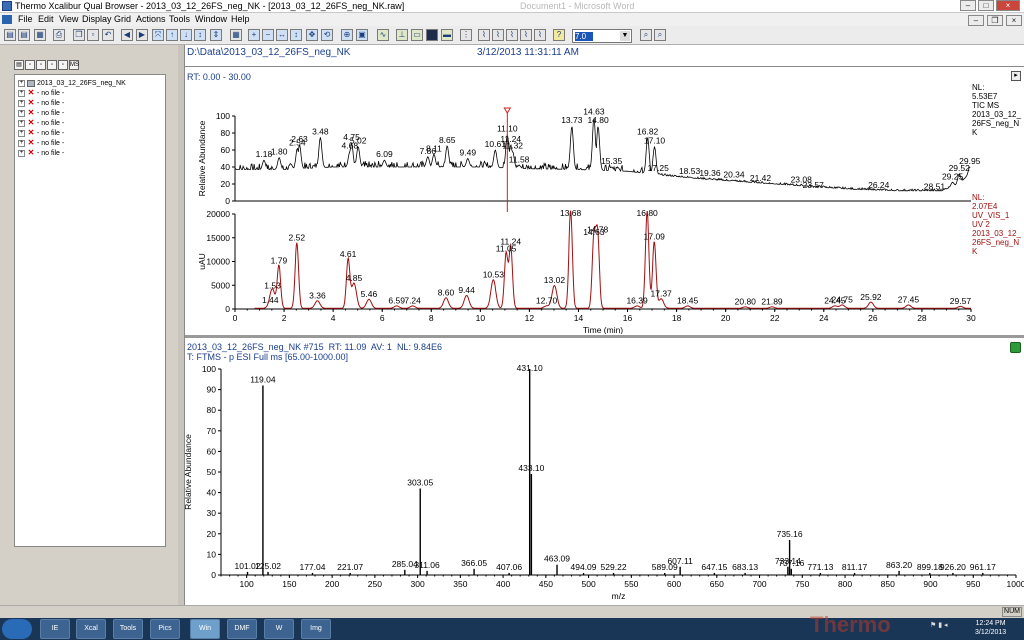 The height and width of the screenshot is (640, 1024). What do you see at coordinates (151, 19) in the screenshot?
I see `menu-actions: Actions` at bounding box center [151, 19].